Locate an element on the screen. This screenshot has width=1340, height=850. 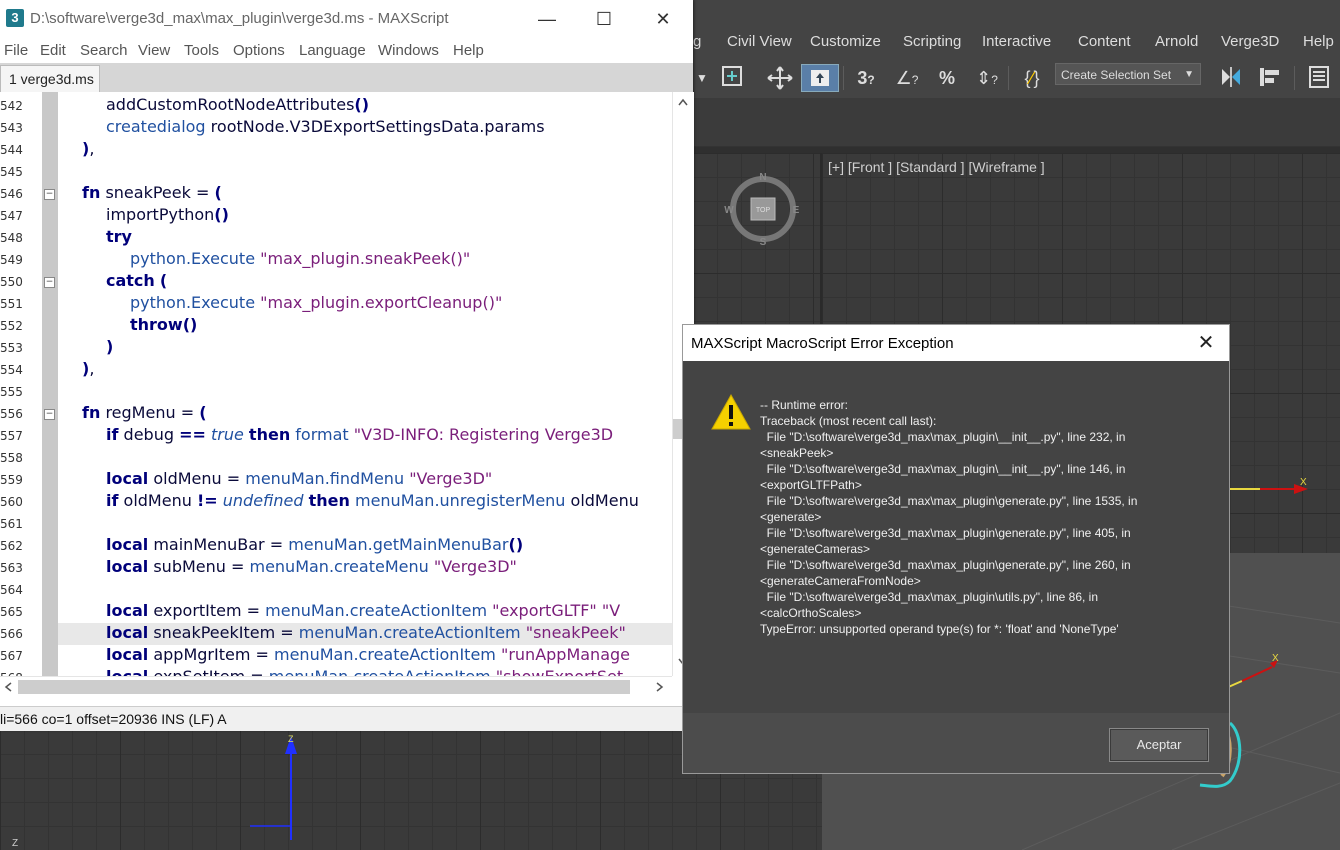
message-line: <generate> is located at coordinates (791, 517).